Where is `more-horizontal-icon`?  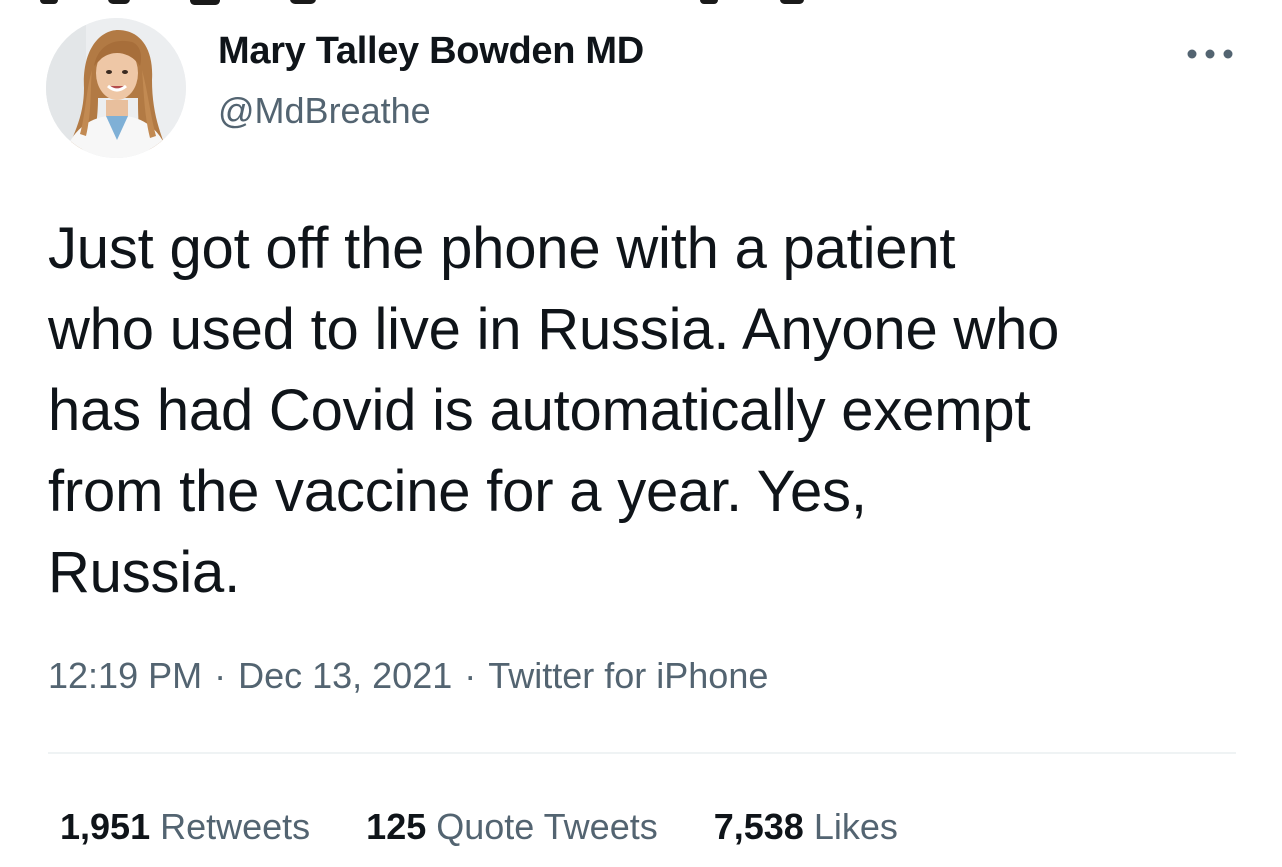 more-horizontal-icon is located at coordinates (1210, 54).